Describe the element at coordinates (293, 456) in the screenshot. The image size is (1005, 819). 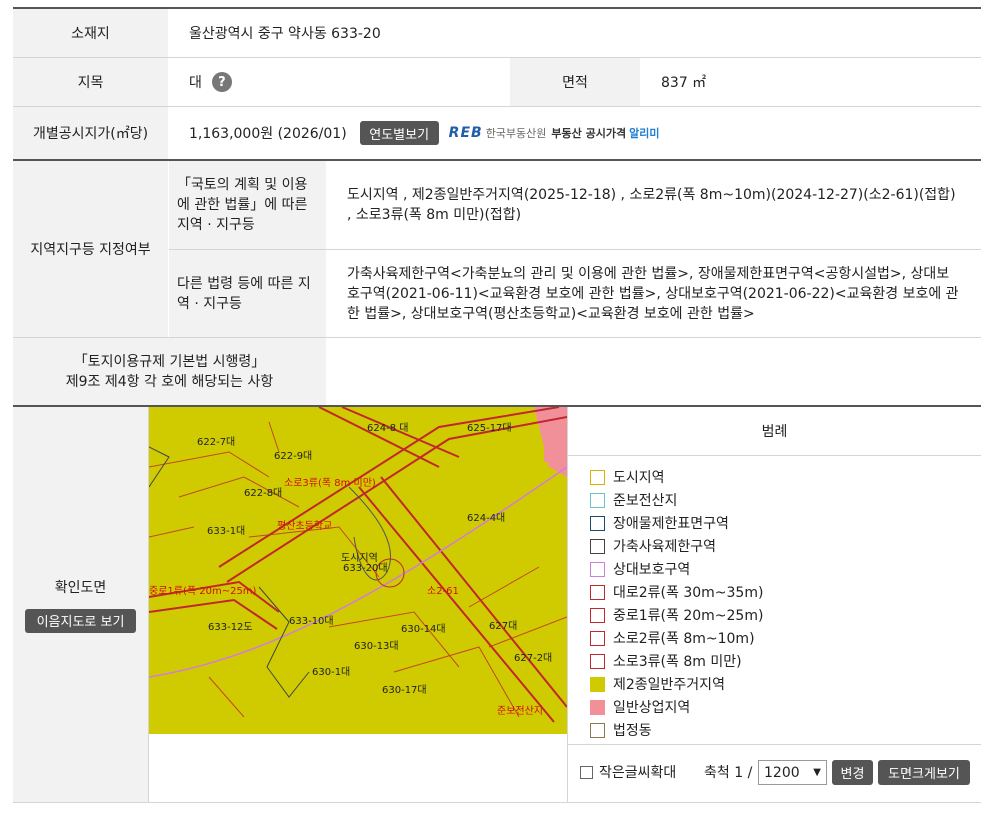
I see `map-label-622-9: 622-9대` at that location.